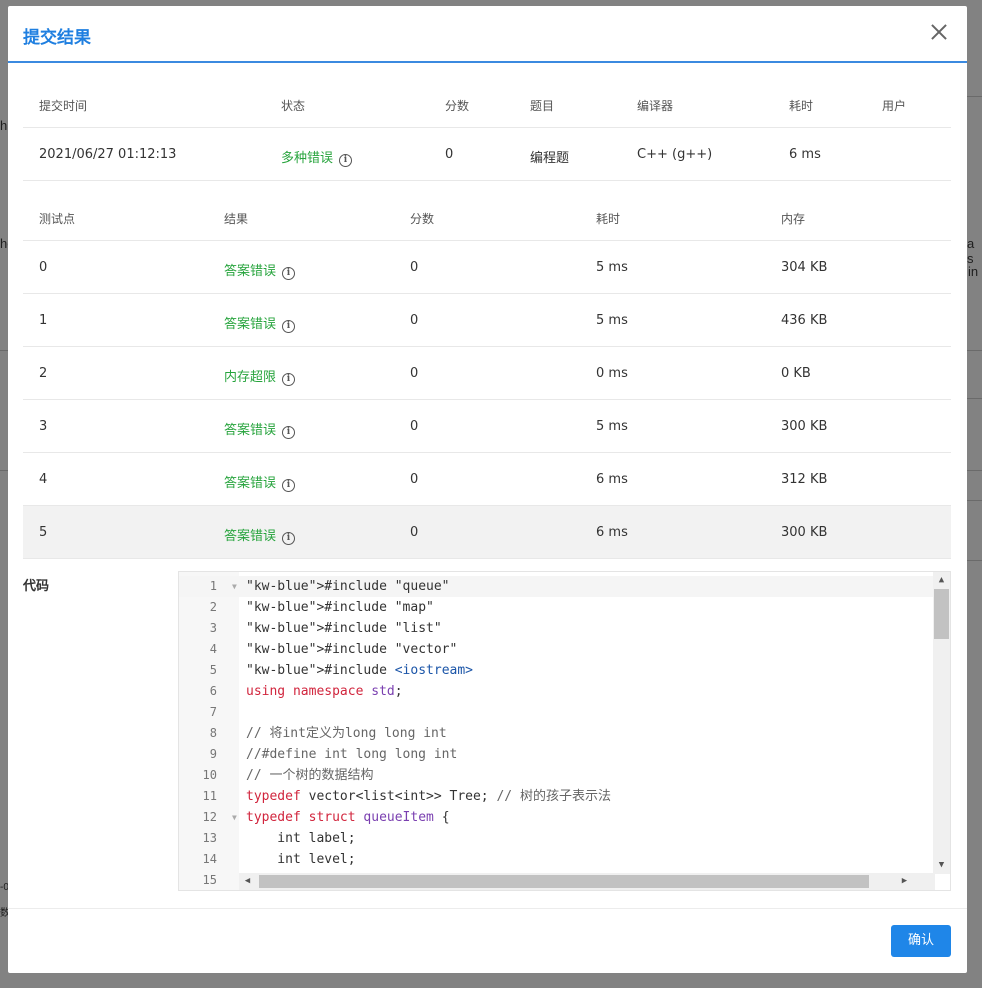 The height and width of the screenshot is (988, 982). I want to click on testcase-id: 4, so click(43, 479).